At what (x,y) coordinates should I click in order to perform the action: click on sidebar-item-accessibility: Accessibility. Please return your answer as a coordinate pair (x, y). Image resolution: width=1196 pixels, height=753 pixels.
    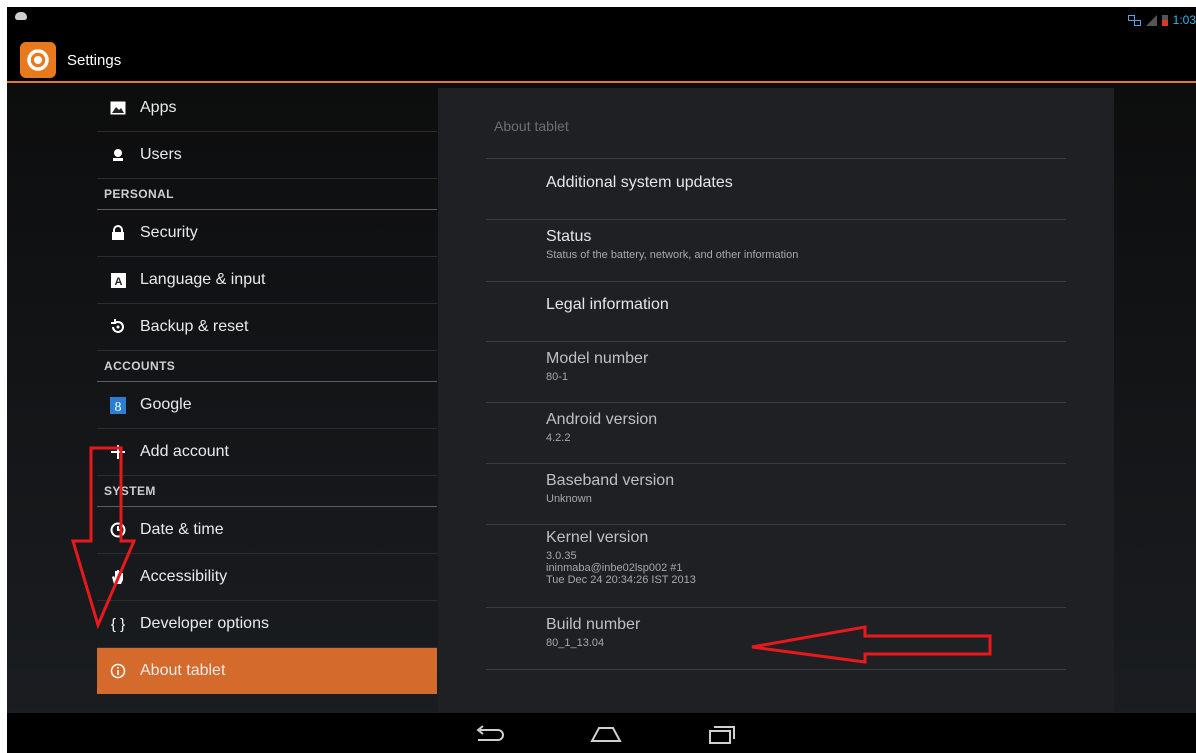
    Looking at the image, I should click on (267, 577).